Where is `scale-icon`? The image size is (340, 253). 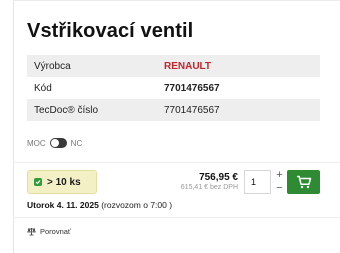 scale-icon is located at coordinates (31, 231).